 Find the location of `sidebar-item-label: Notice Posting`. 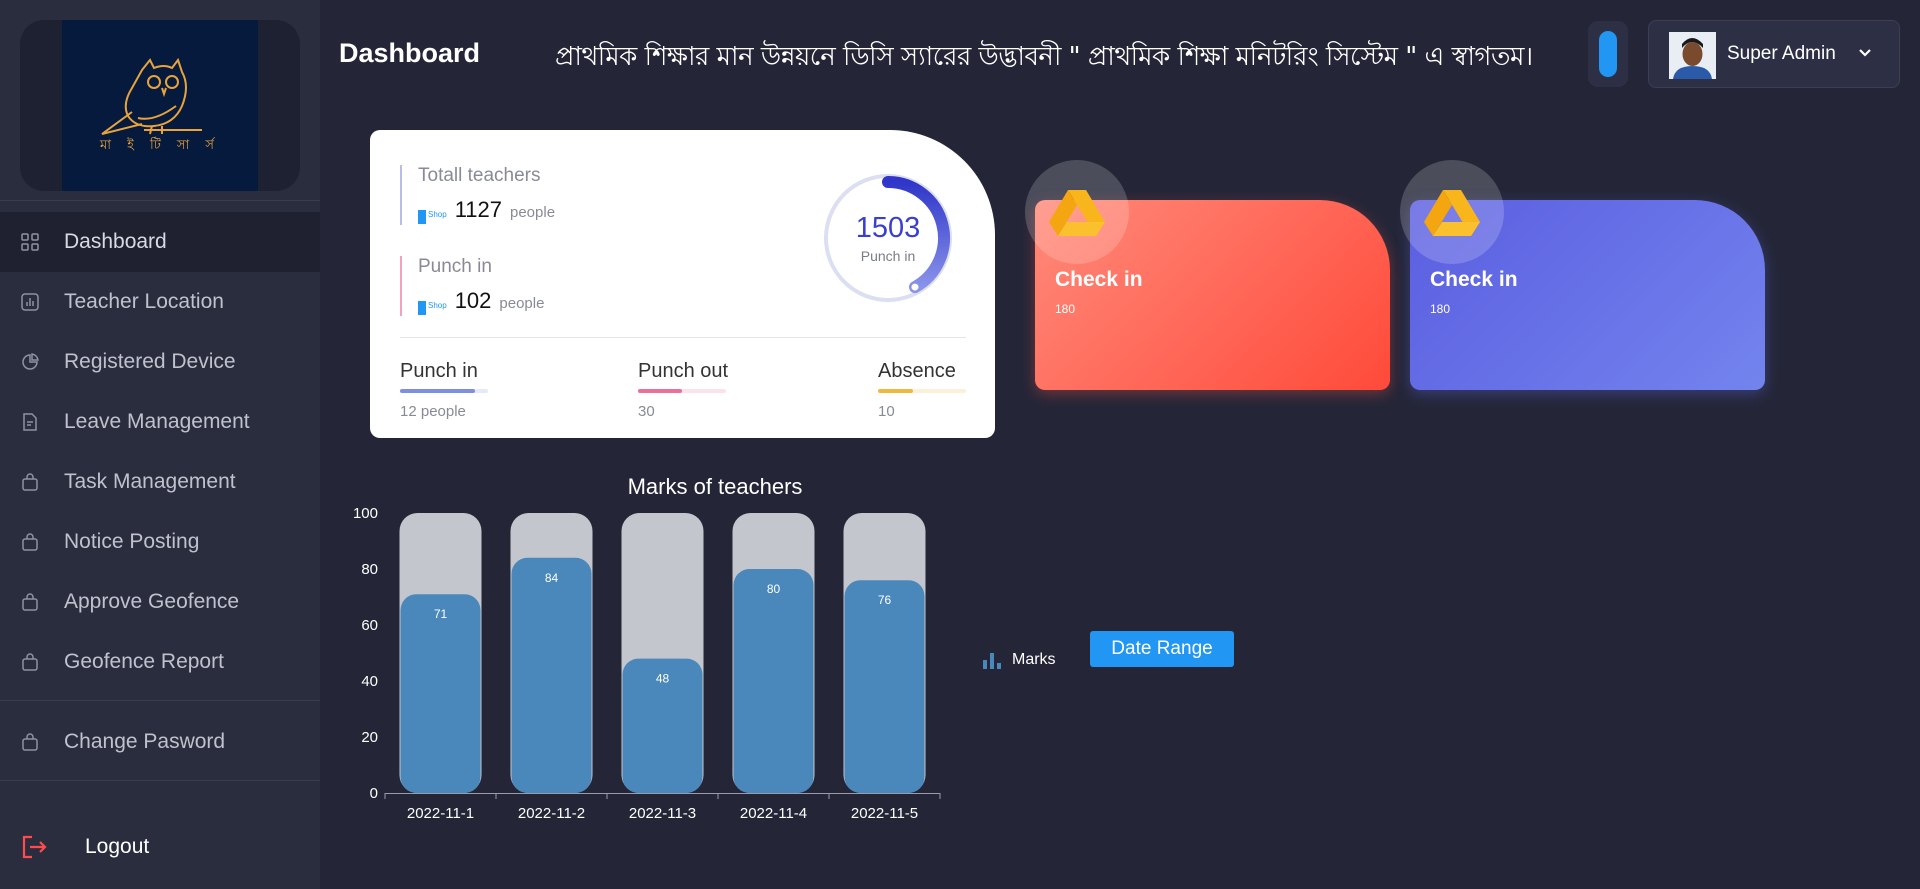

sidebar-item-label: Notice Posting is located at coordinates (132, 541).